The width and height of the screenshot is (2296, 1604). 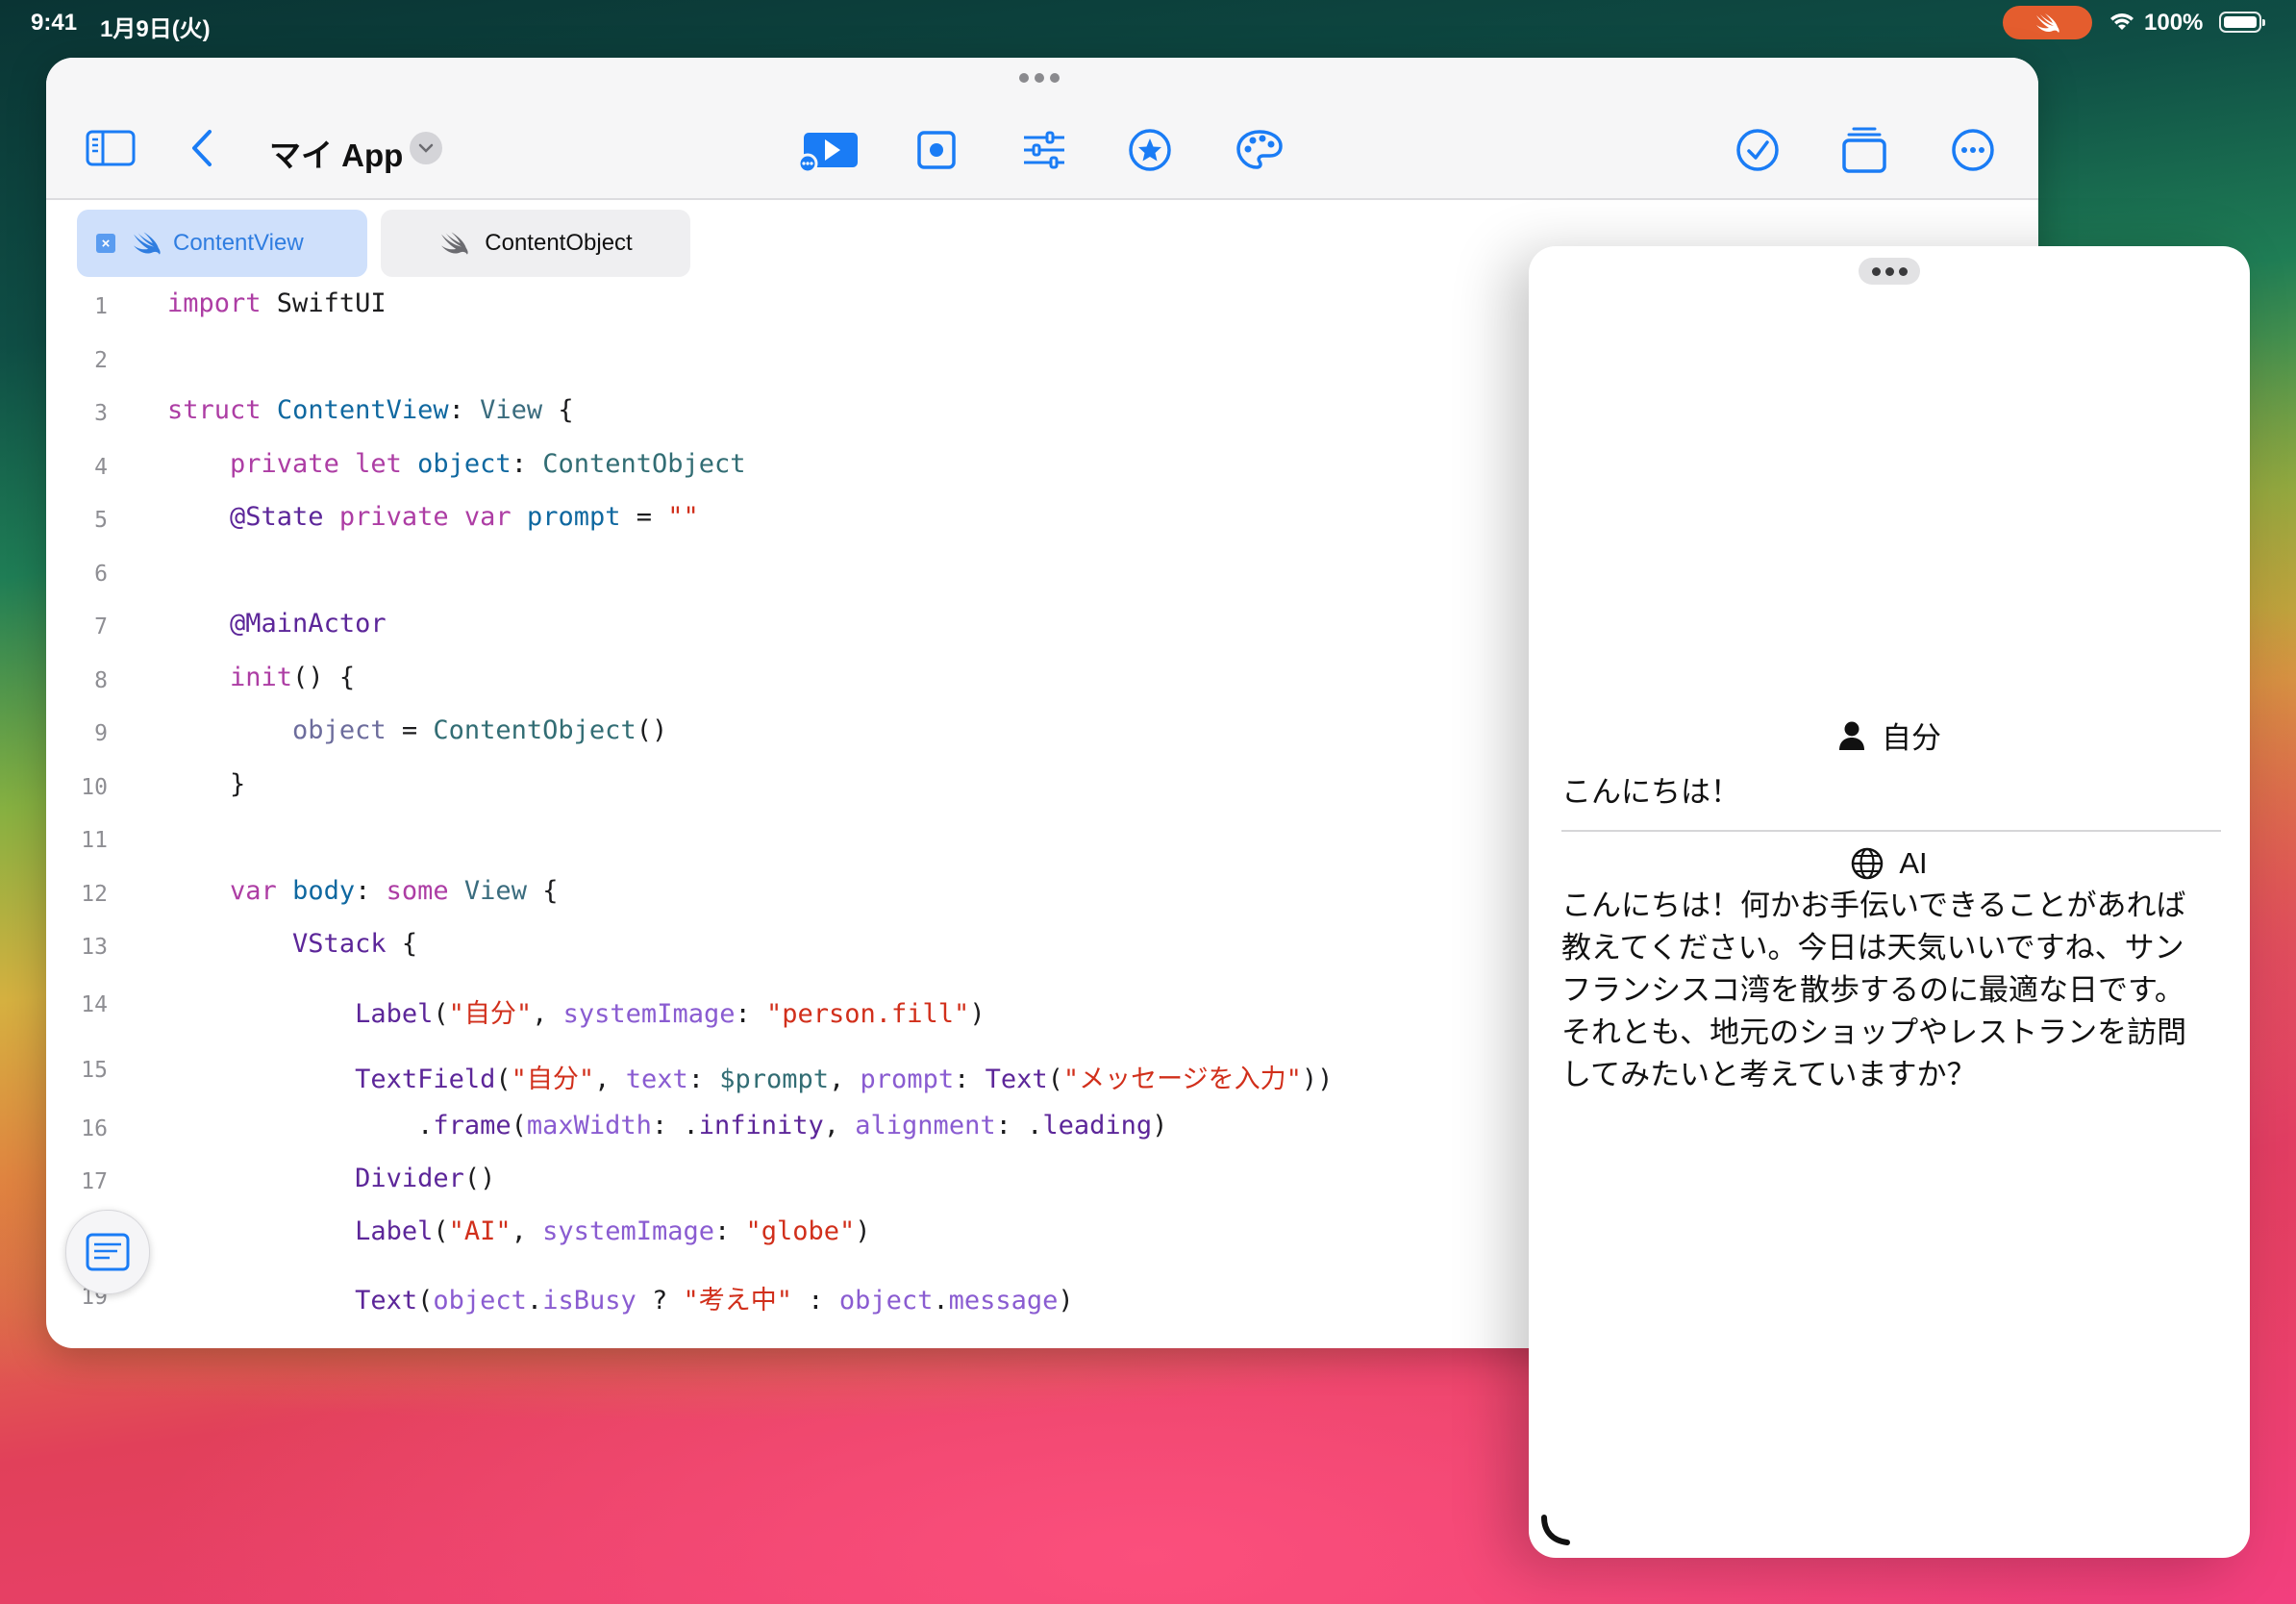 I want to click on more-button, so click(x=1973, y=150).